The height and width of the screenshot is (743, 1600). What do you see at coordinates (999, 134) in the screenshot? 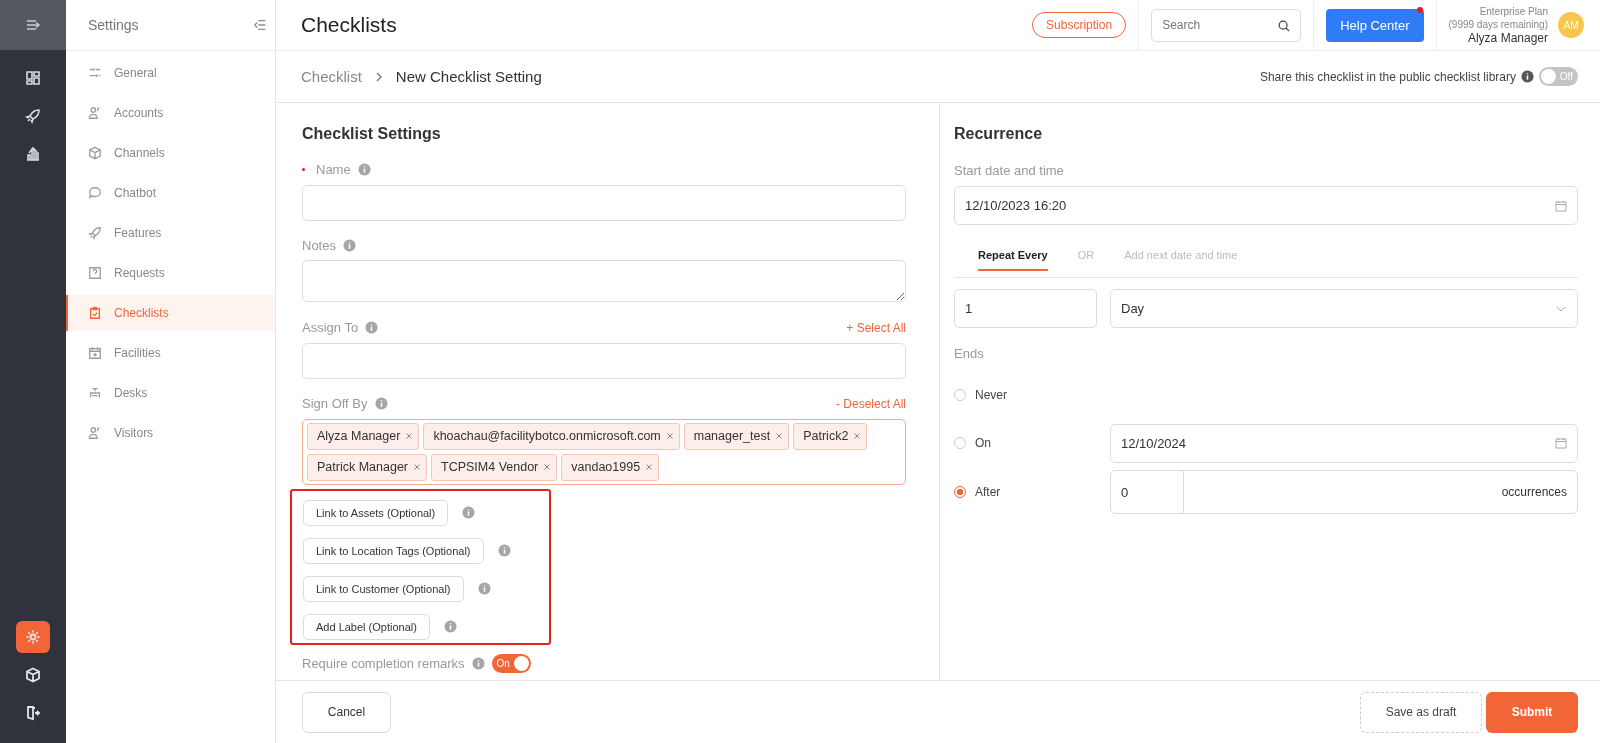
I see `section-title: Recurrence` at bounding box center [999, 134].